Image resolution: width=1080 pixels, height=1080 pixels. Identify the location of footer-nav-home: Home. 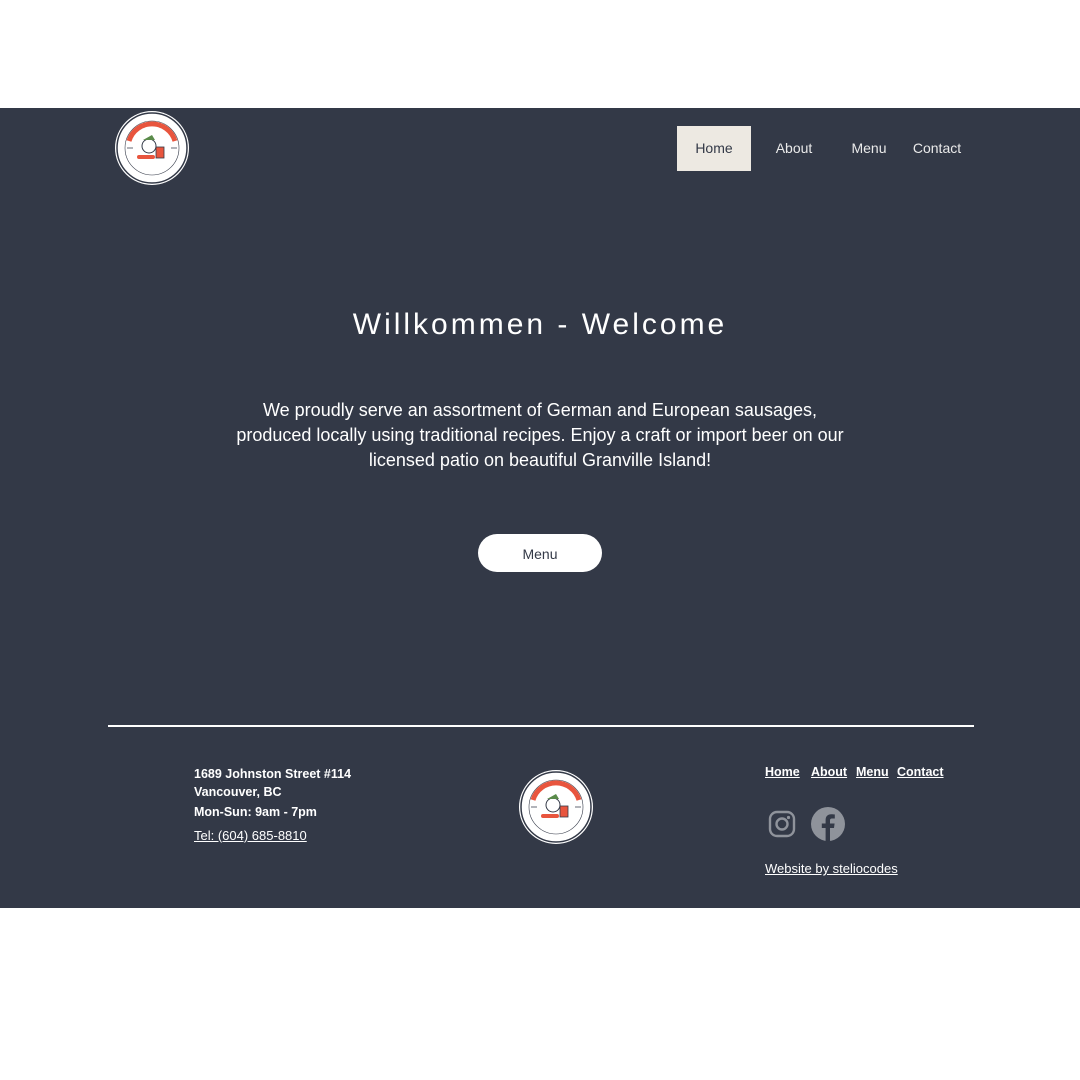
(782, 772).